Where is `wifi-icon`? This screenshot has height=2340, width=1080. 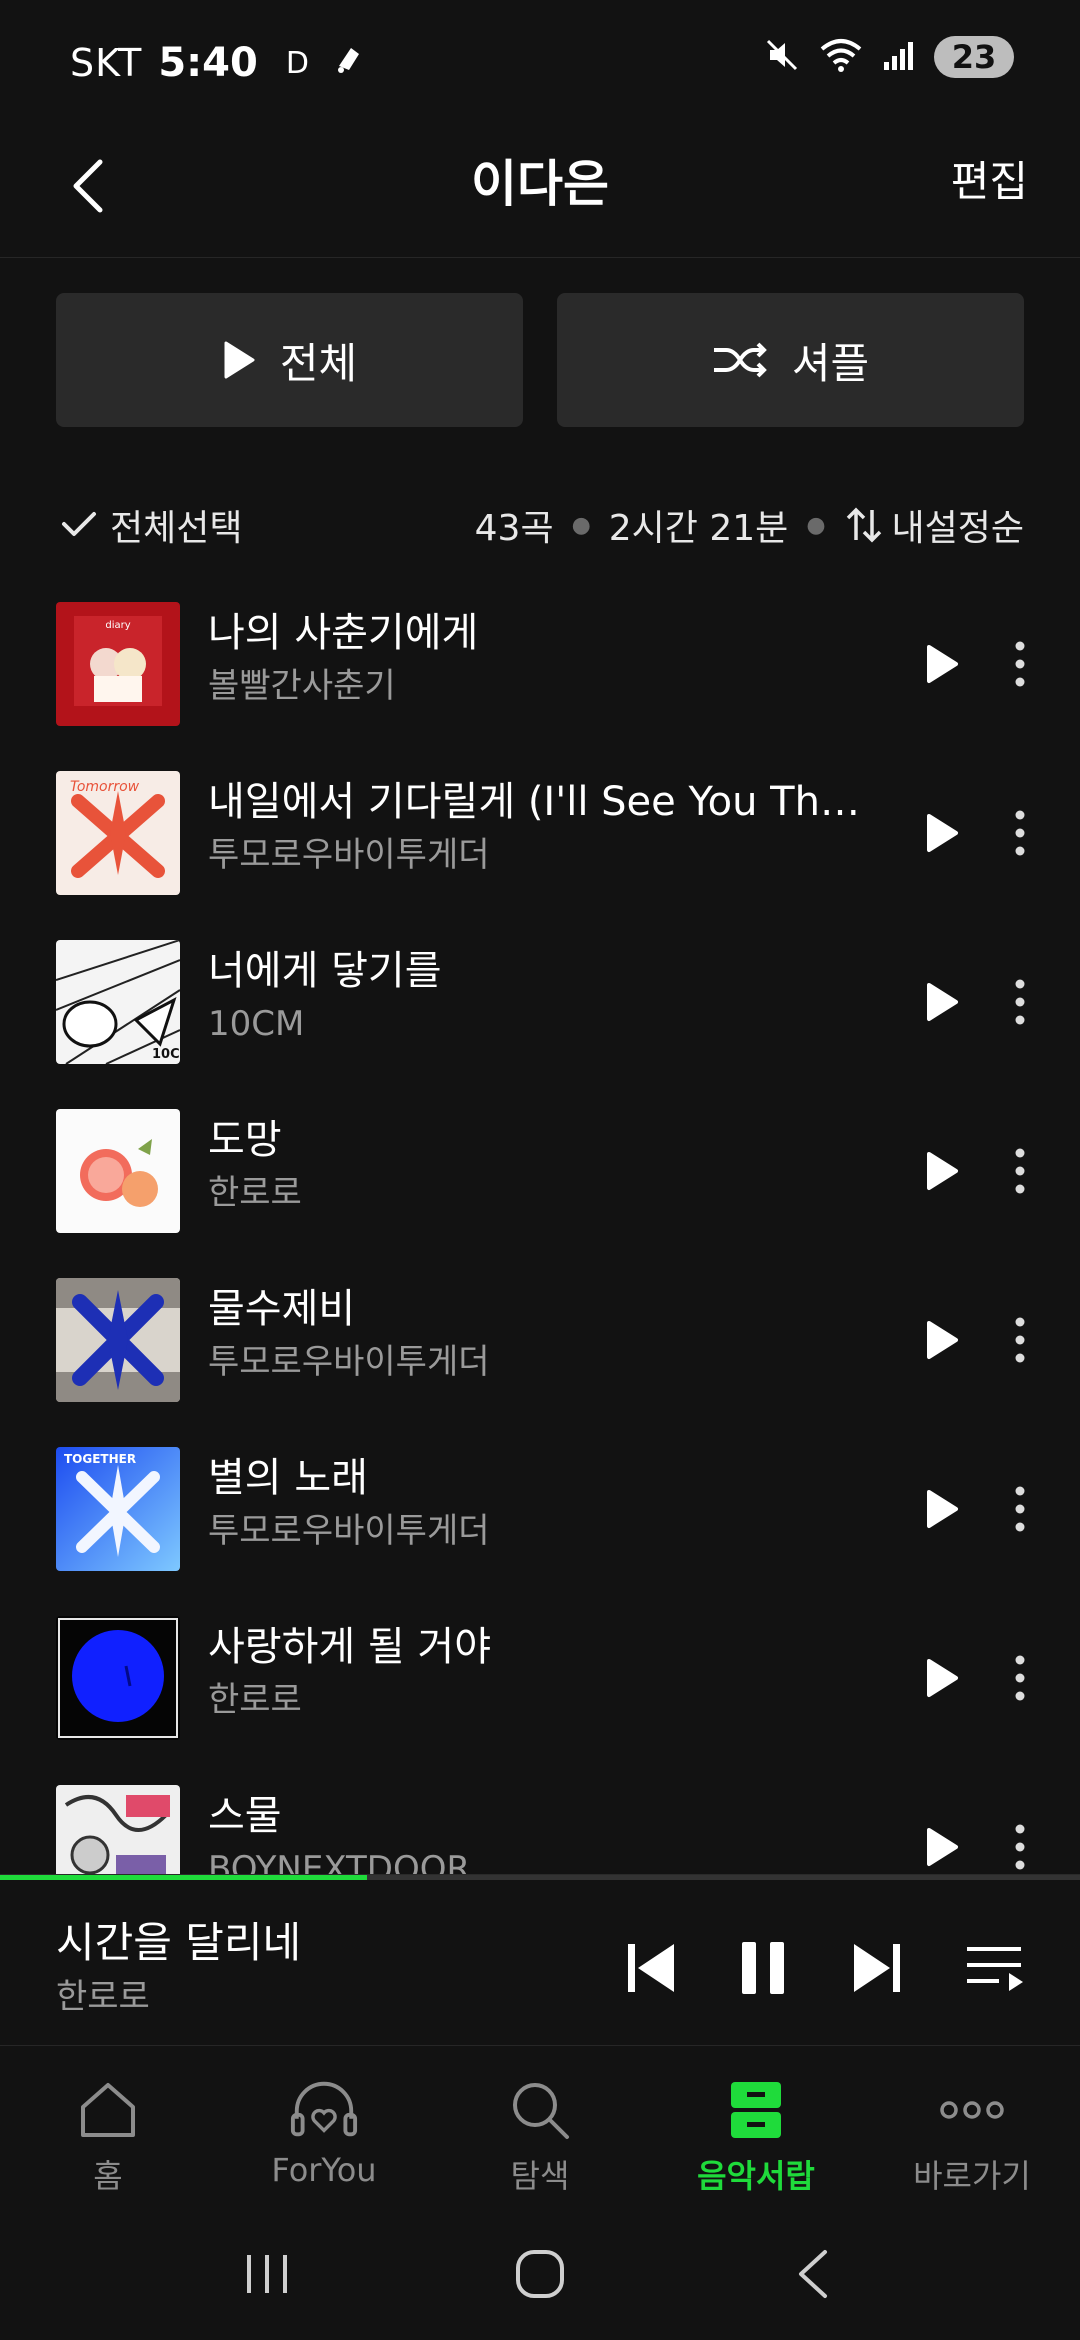
wifi-icon is located at coordinates (841, 57).